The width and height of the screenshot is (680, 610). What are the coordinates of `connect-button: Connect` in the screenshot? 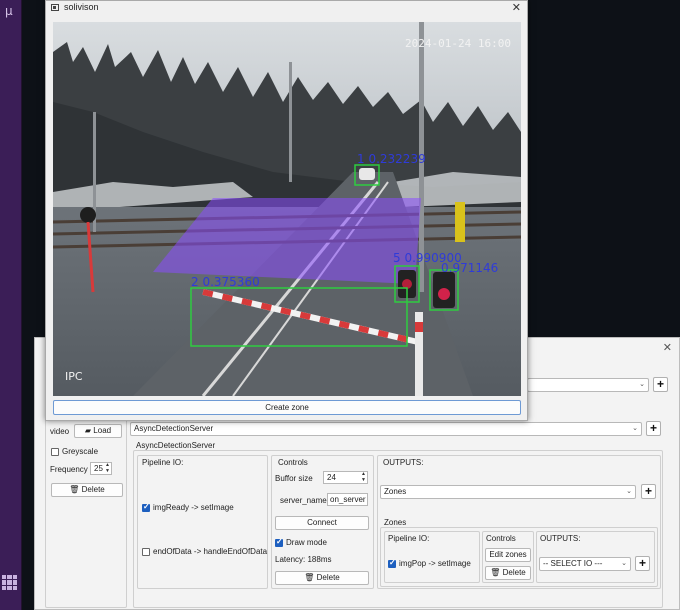 It's located at (322, 523).